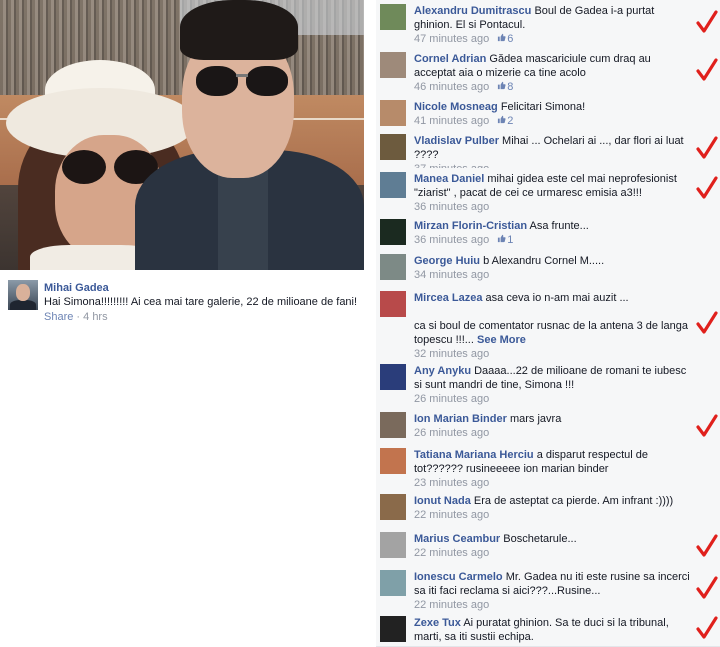 The image size is (720, 647). I want to click on commenter-name: George Huiu, so click(447, 261).